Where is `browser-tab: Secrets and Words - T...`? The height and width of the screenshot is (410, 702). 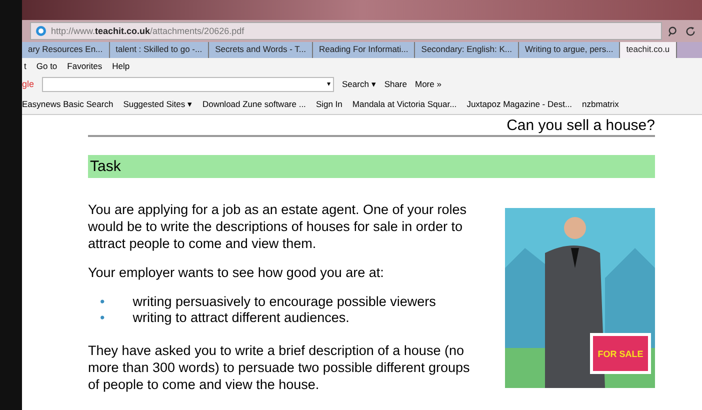 browser-tab: Secrets and Words - T... is located at coordinates (261, 50).